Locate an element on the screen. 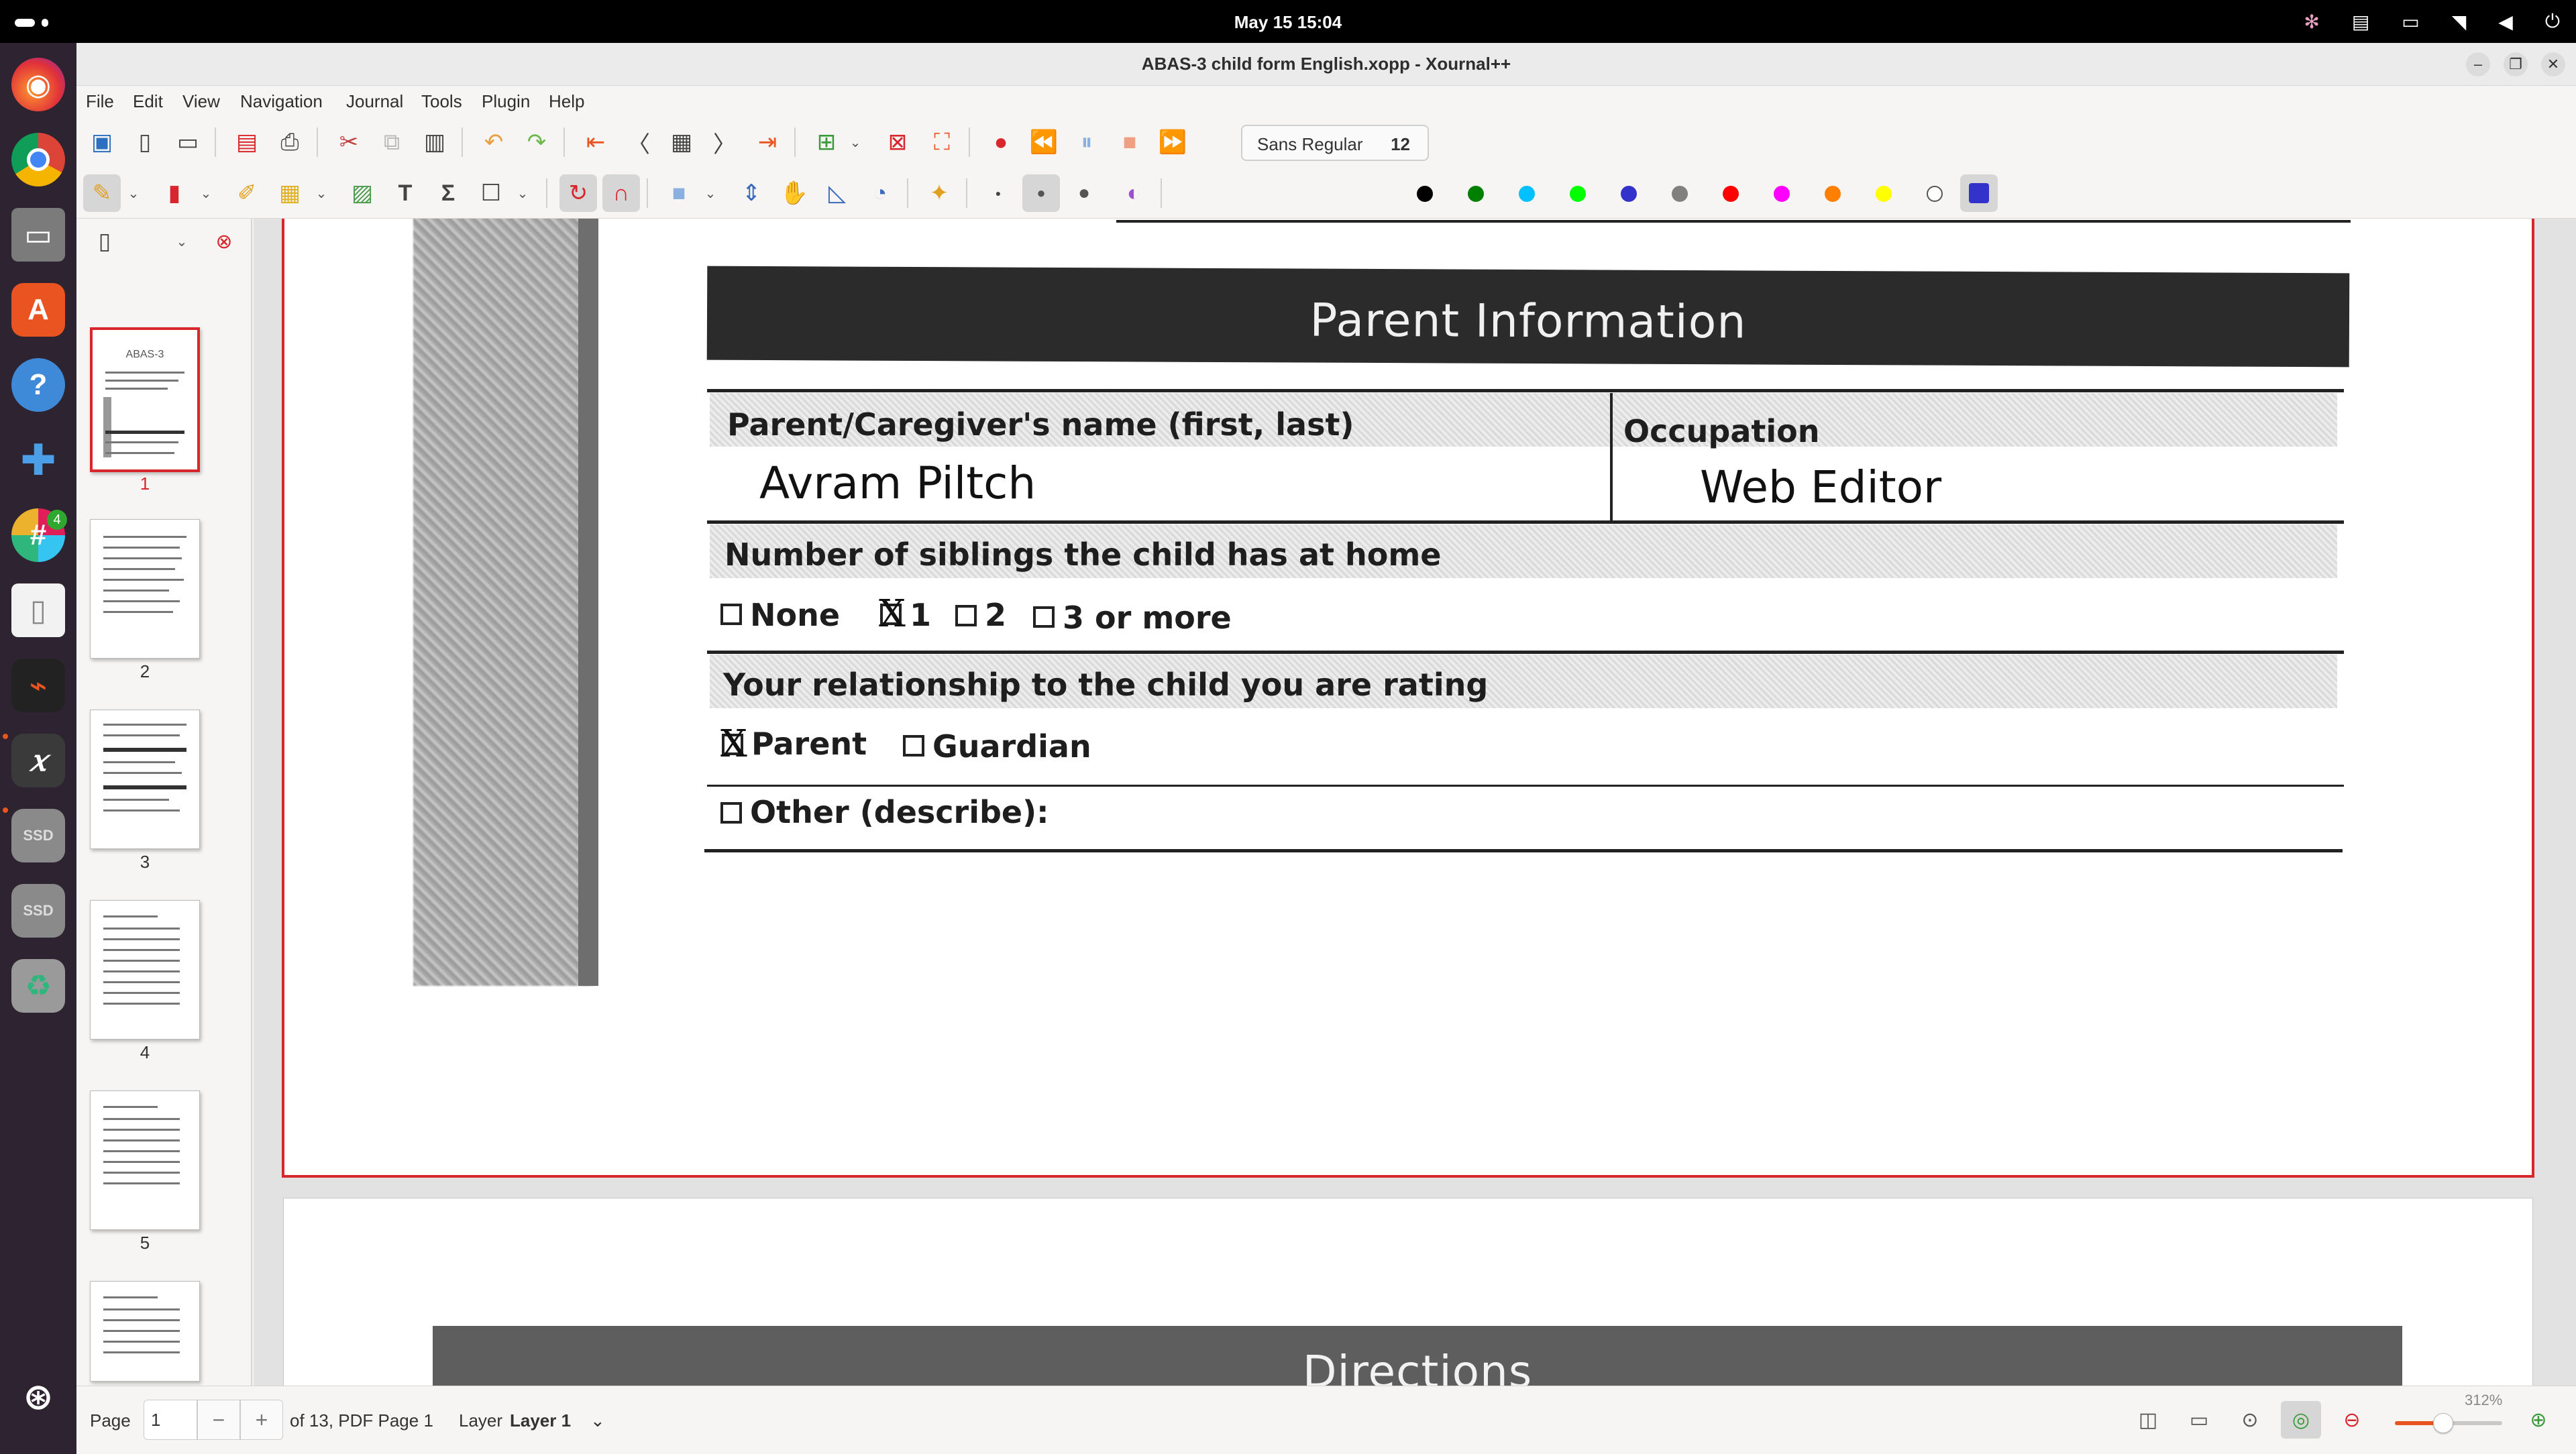  color-green is located at coordinates (1476, 194).